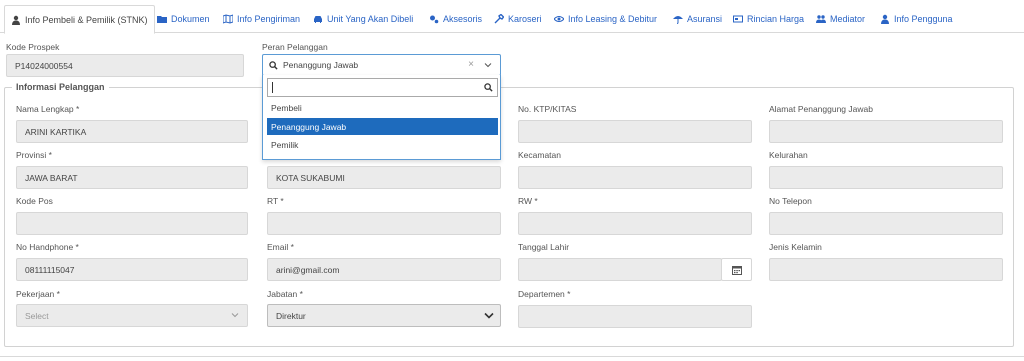  What do you see at coordinates (382, 126) in the screenshot?
I see `option-penanggung-jawab: Penanggung Jawab` at bounding box center [382, 126].